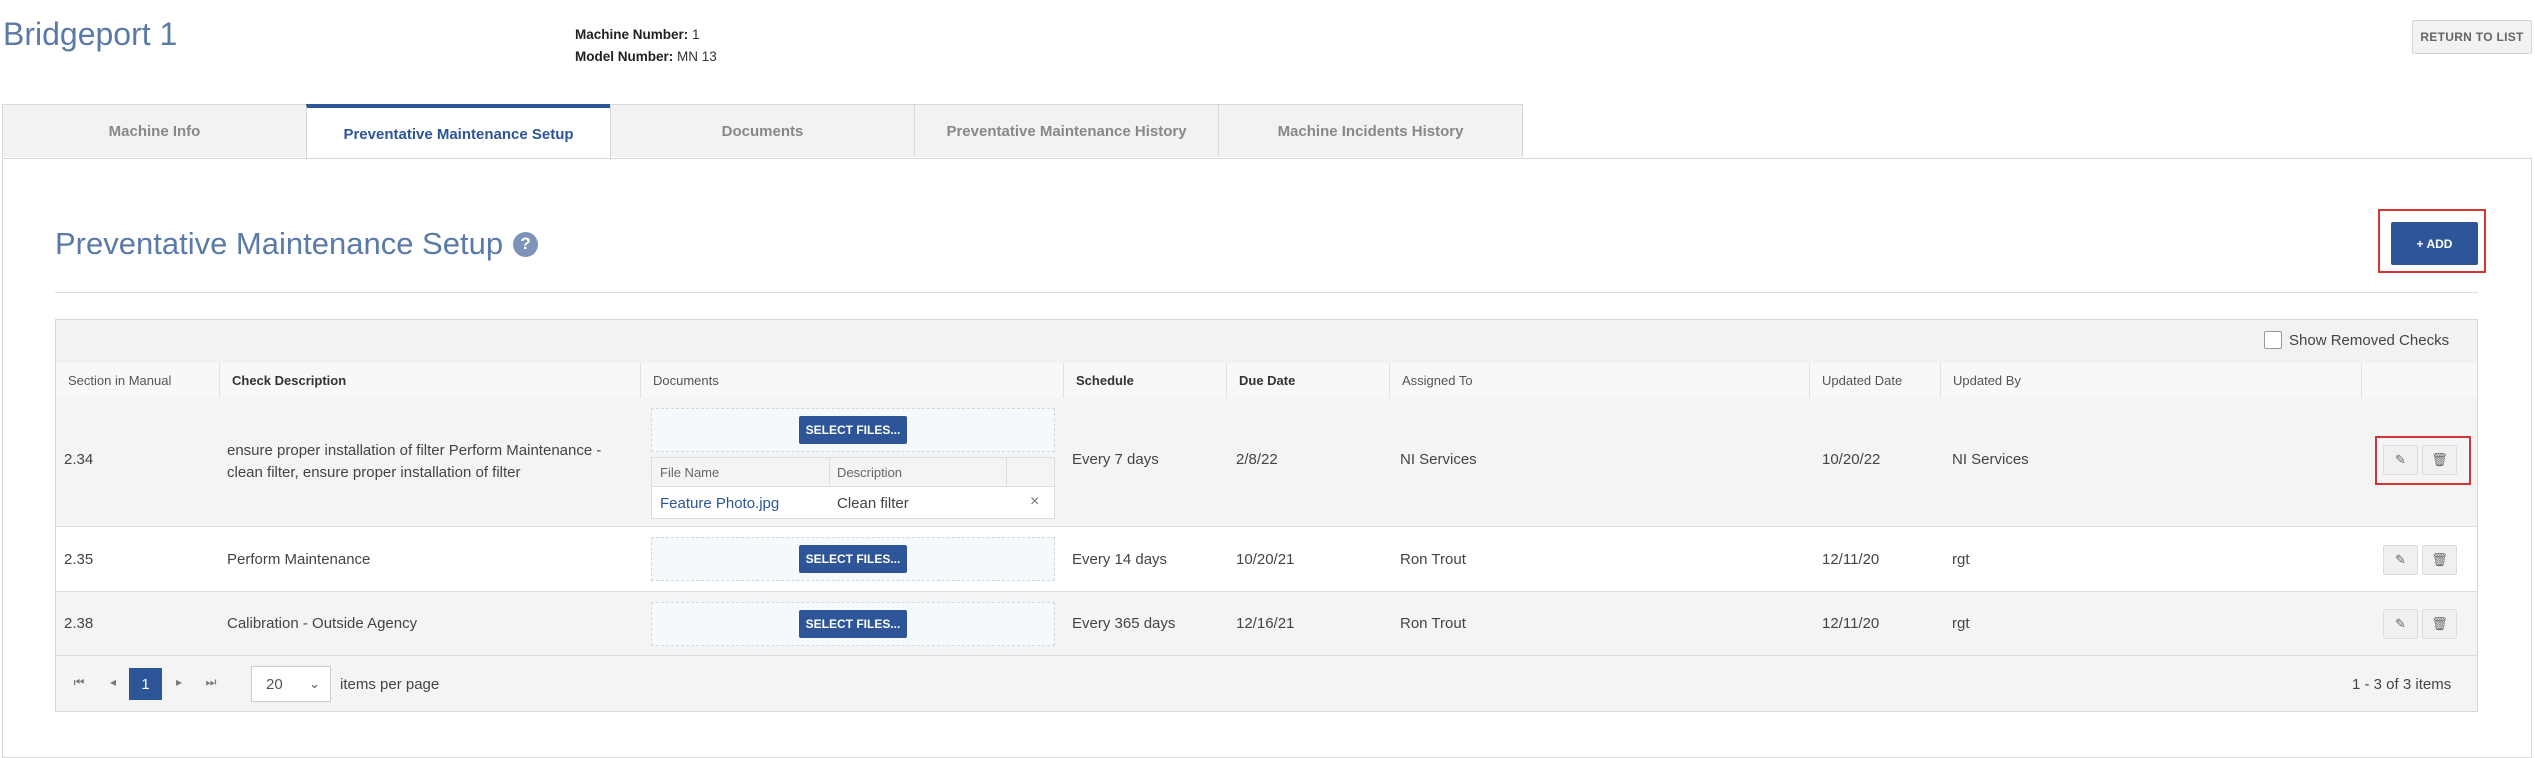  I want to click on chevron-down-icon: ⌄, so click(314, 683).